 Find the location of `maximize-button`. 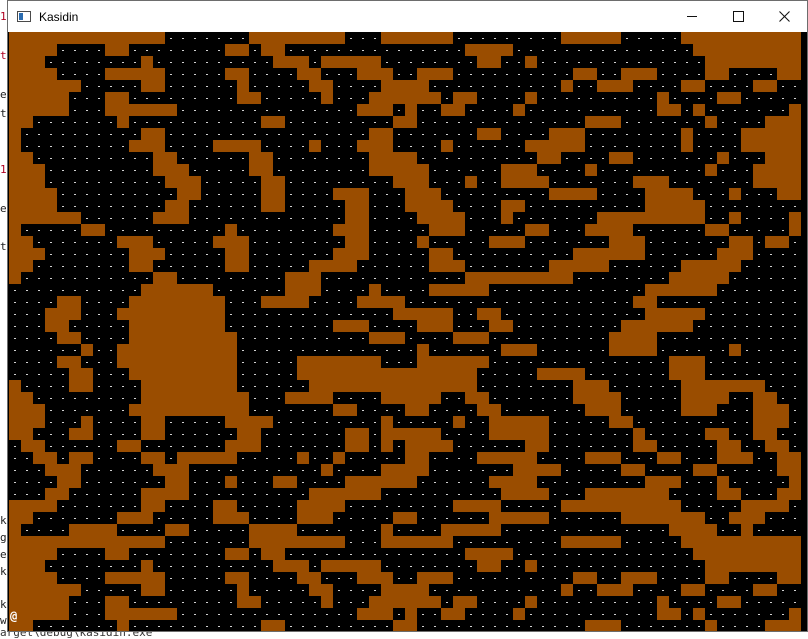

maximize-button is located at coordinates (738, 16).